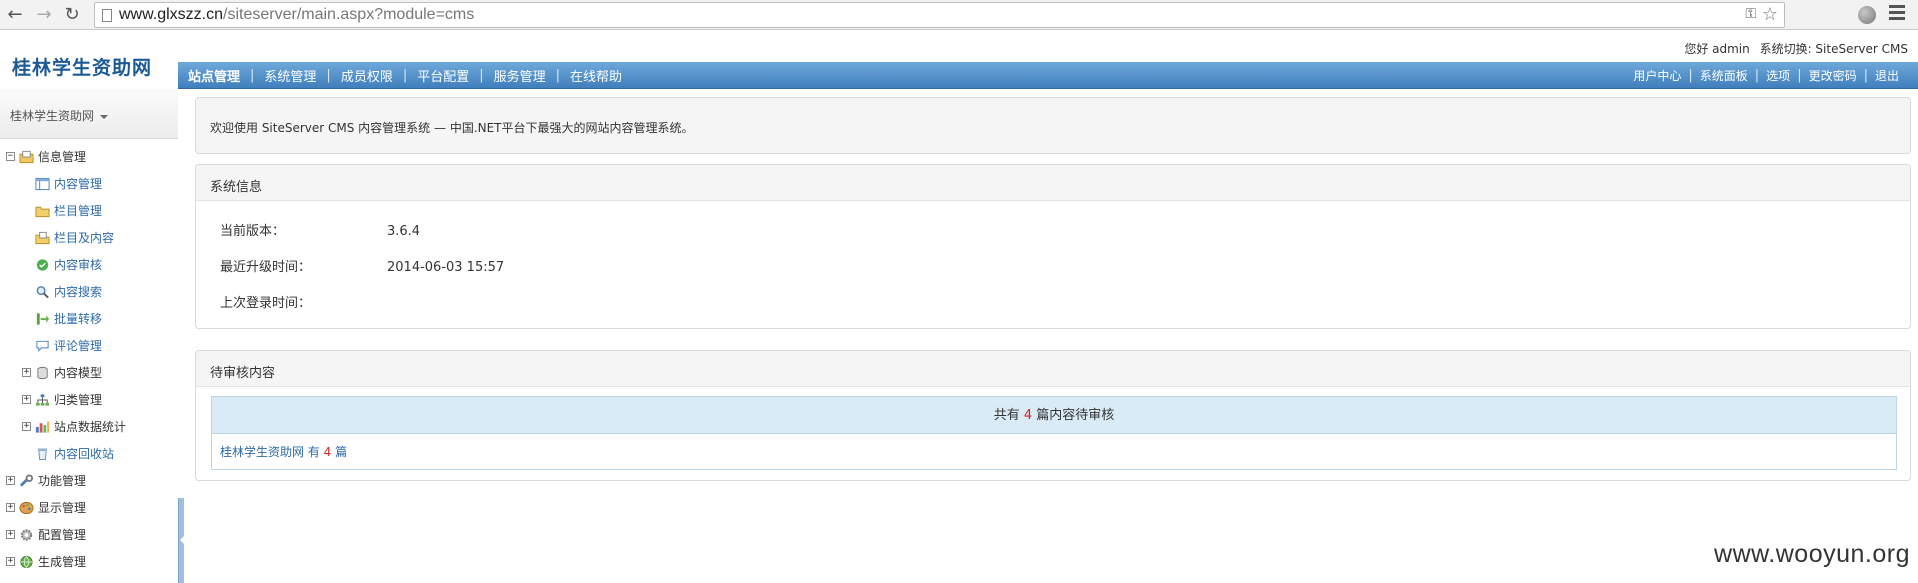 The image size is (1918, 583). What do you see at coordinates (89, 453) in the screenshot?
I see `sidebar-item-recycle-bin: 内容回收站` at bounding box center [89, 453].